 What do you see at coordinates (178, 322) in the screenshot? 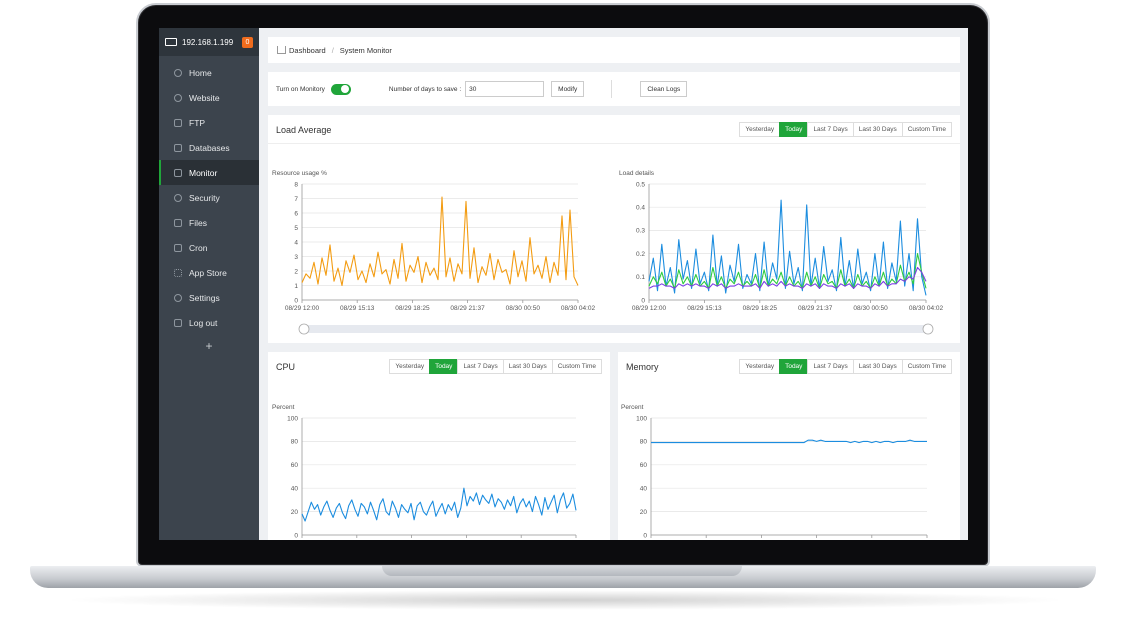
I see `logout-icon` at bounding box center [178, 322].